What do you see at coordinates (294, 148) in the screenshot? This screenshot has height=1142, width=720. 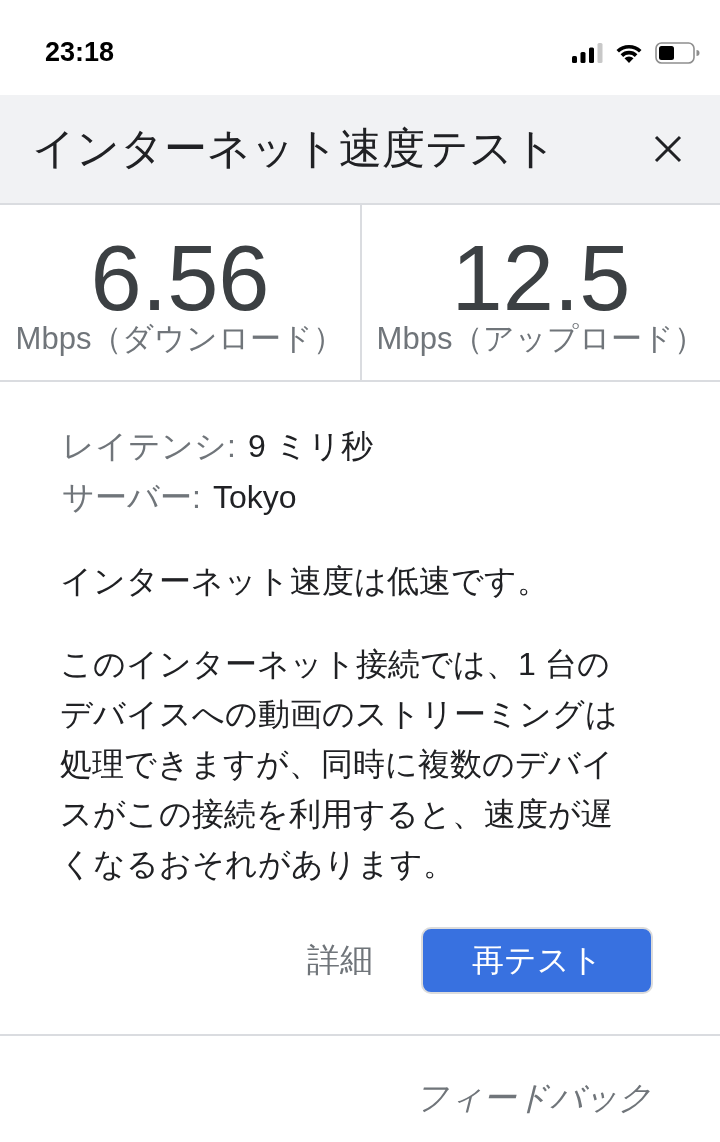 I see `dialog-title: インターネット速度テスト` at bounding box center [294, 148].